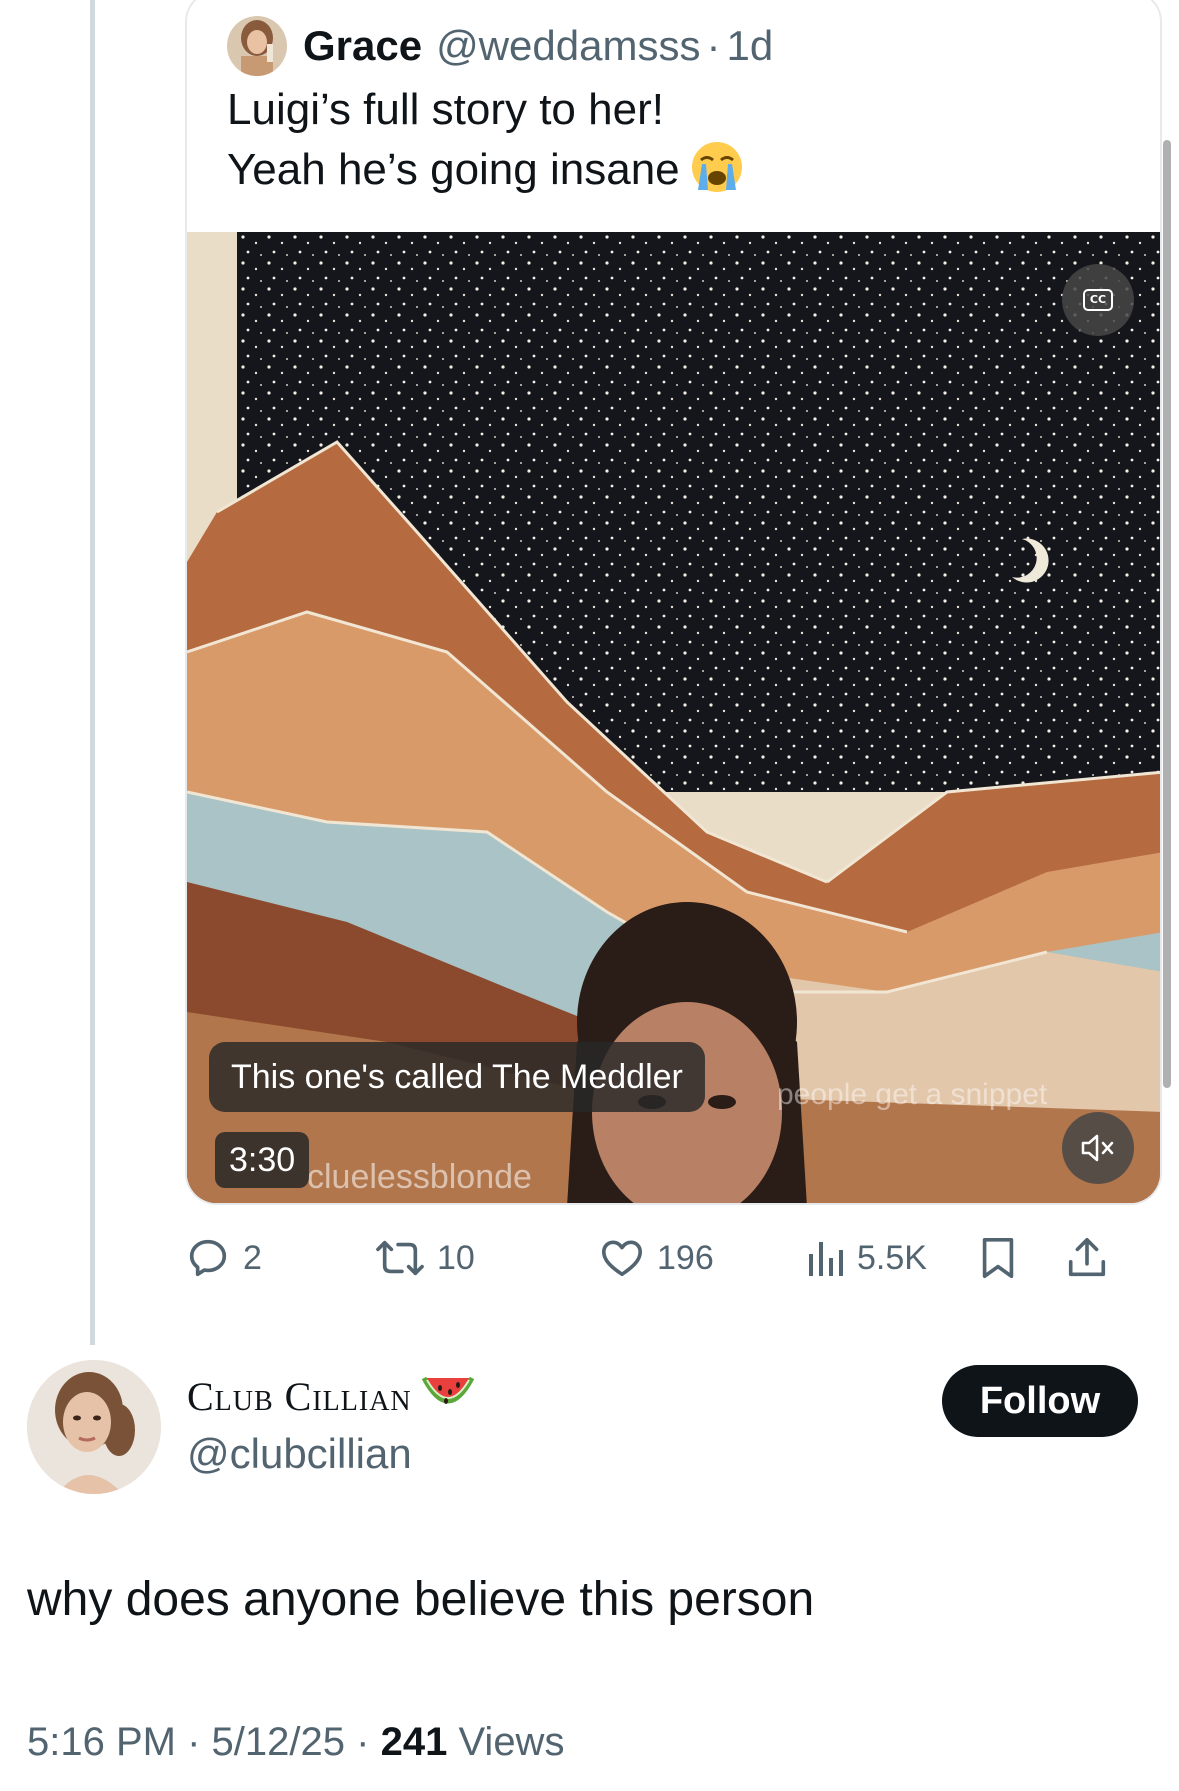 The width and height of the screenshot is (1179, 1791). Describe the element at coordinates (299, 1454) in the screenshot. I see `author-handle: @clubcillian` at that location.